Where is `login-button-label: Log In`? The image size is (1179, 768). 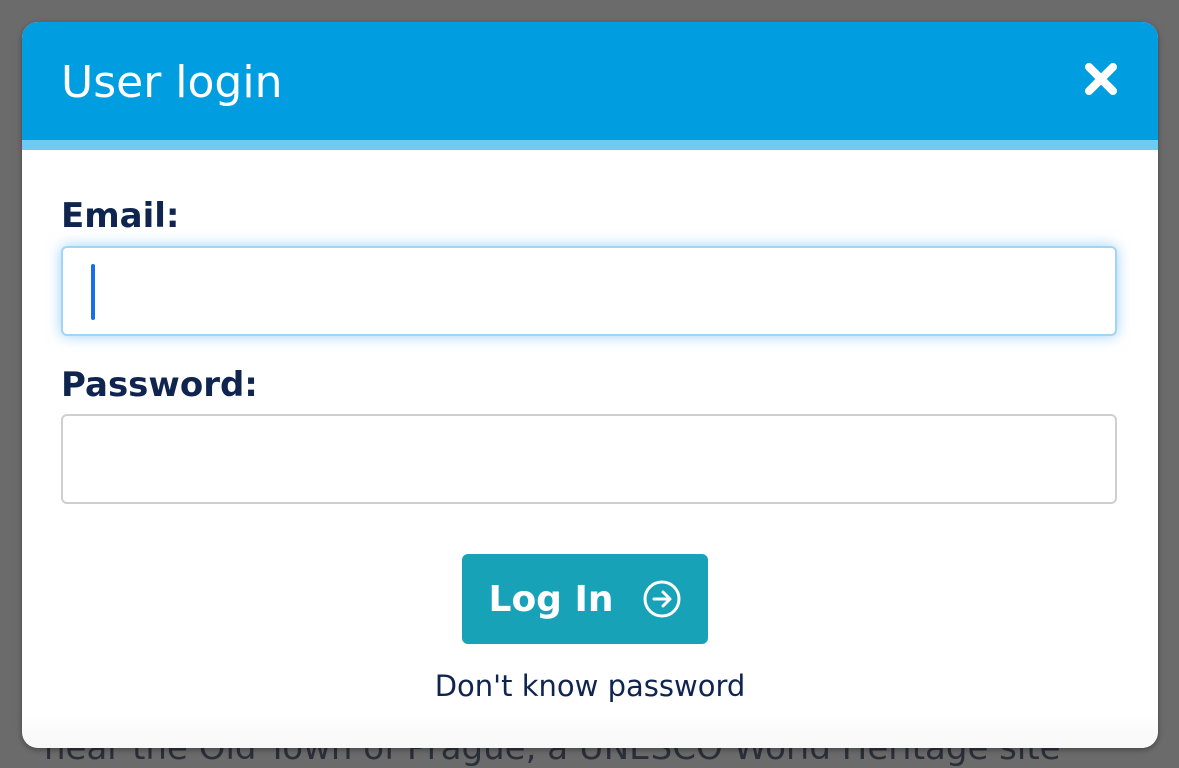
login-button-label: Log In is located at coordinates (551, 599).